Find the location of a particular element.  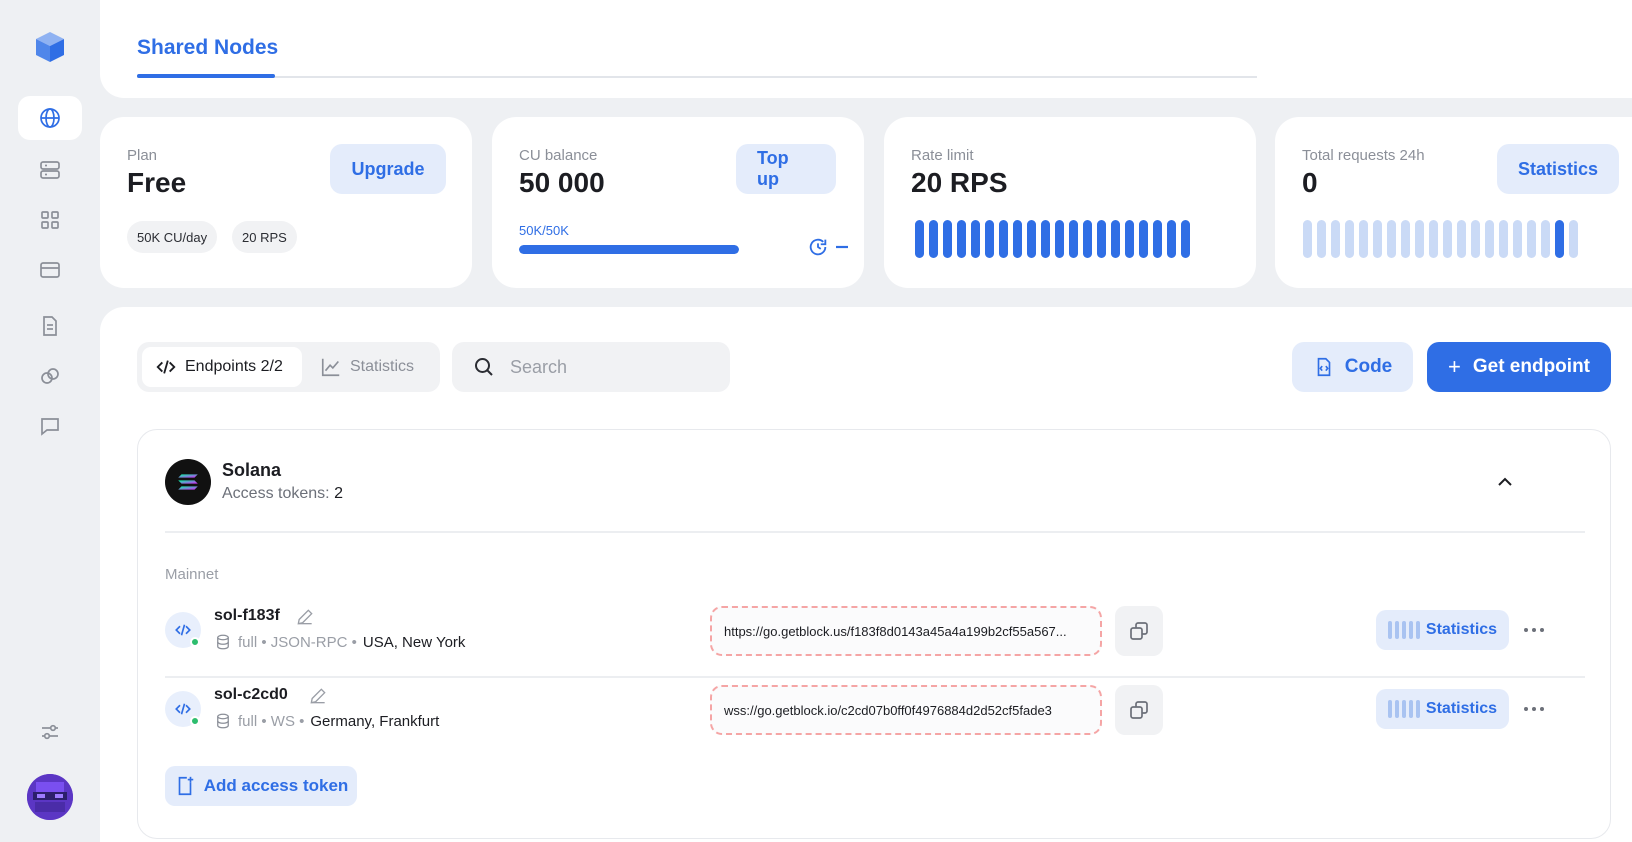

tab-endpoints: Endpoints 2/2 is located at coordinates (222, 367).